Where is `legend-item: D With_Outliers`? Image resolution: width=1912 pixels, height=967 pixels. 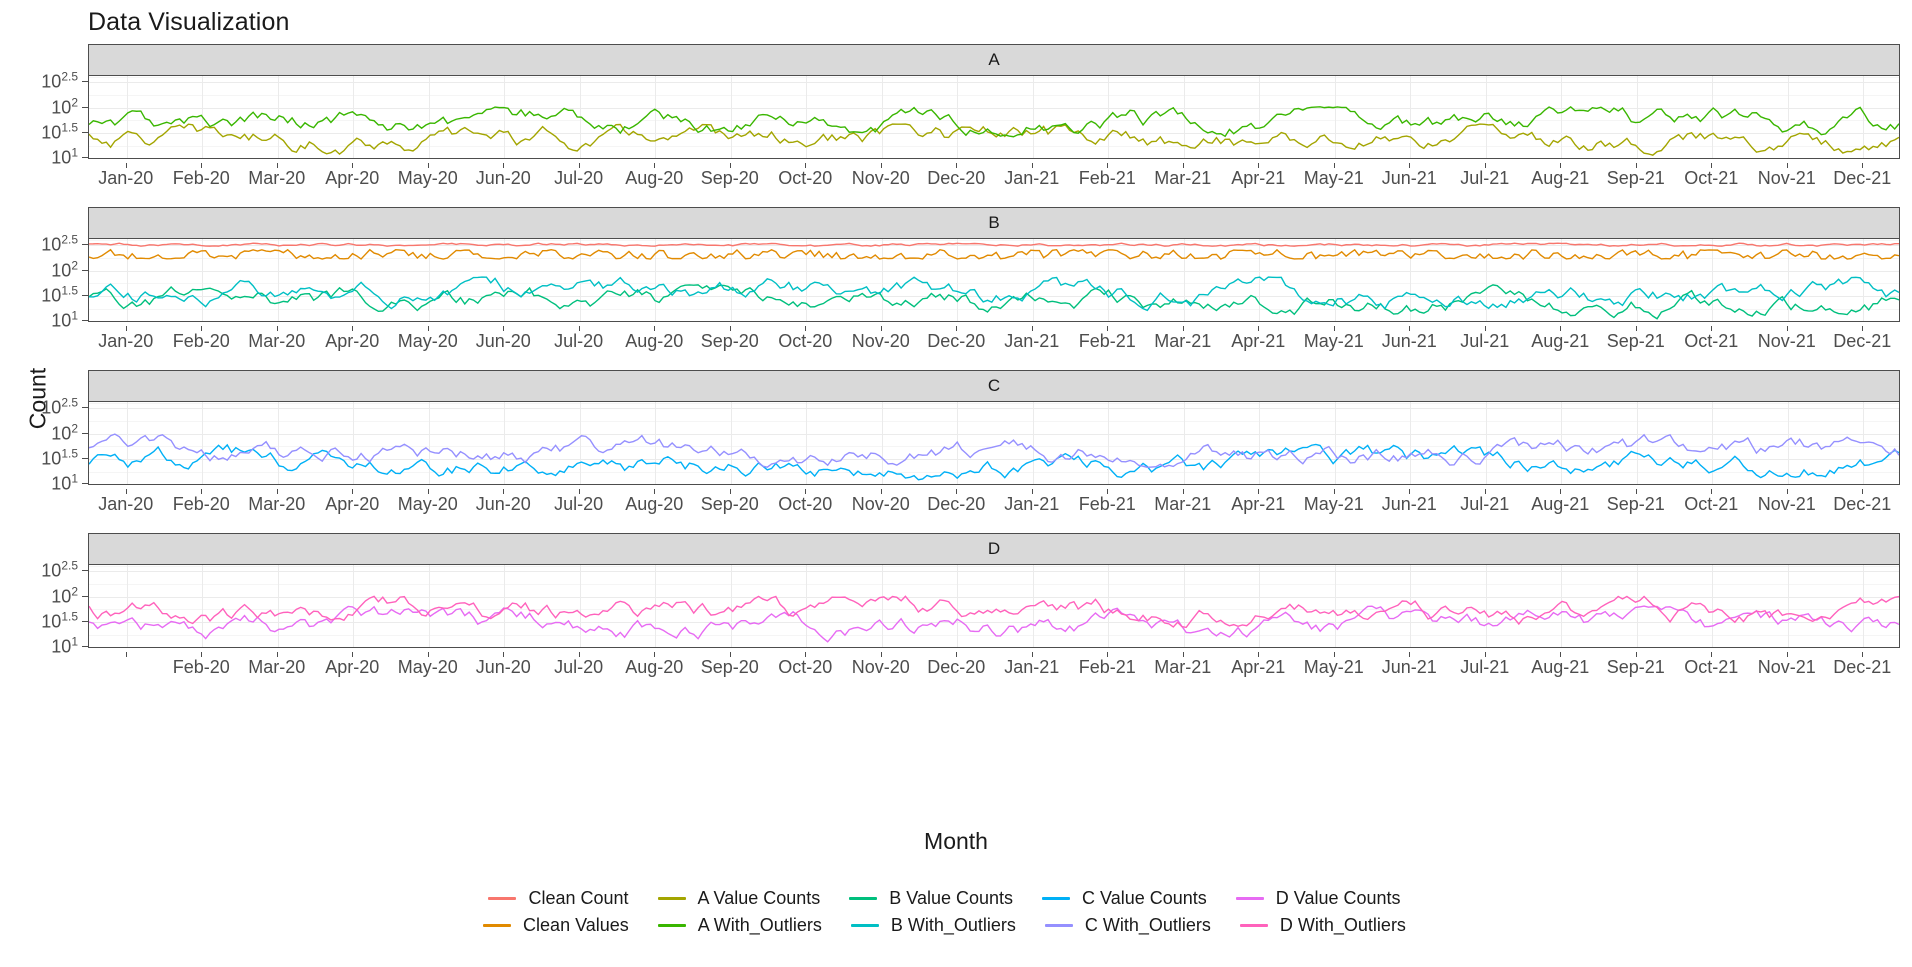 legend-item: D With_Outliers is located at coordinates (1334, 925).